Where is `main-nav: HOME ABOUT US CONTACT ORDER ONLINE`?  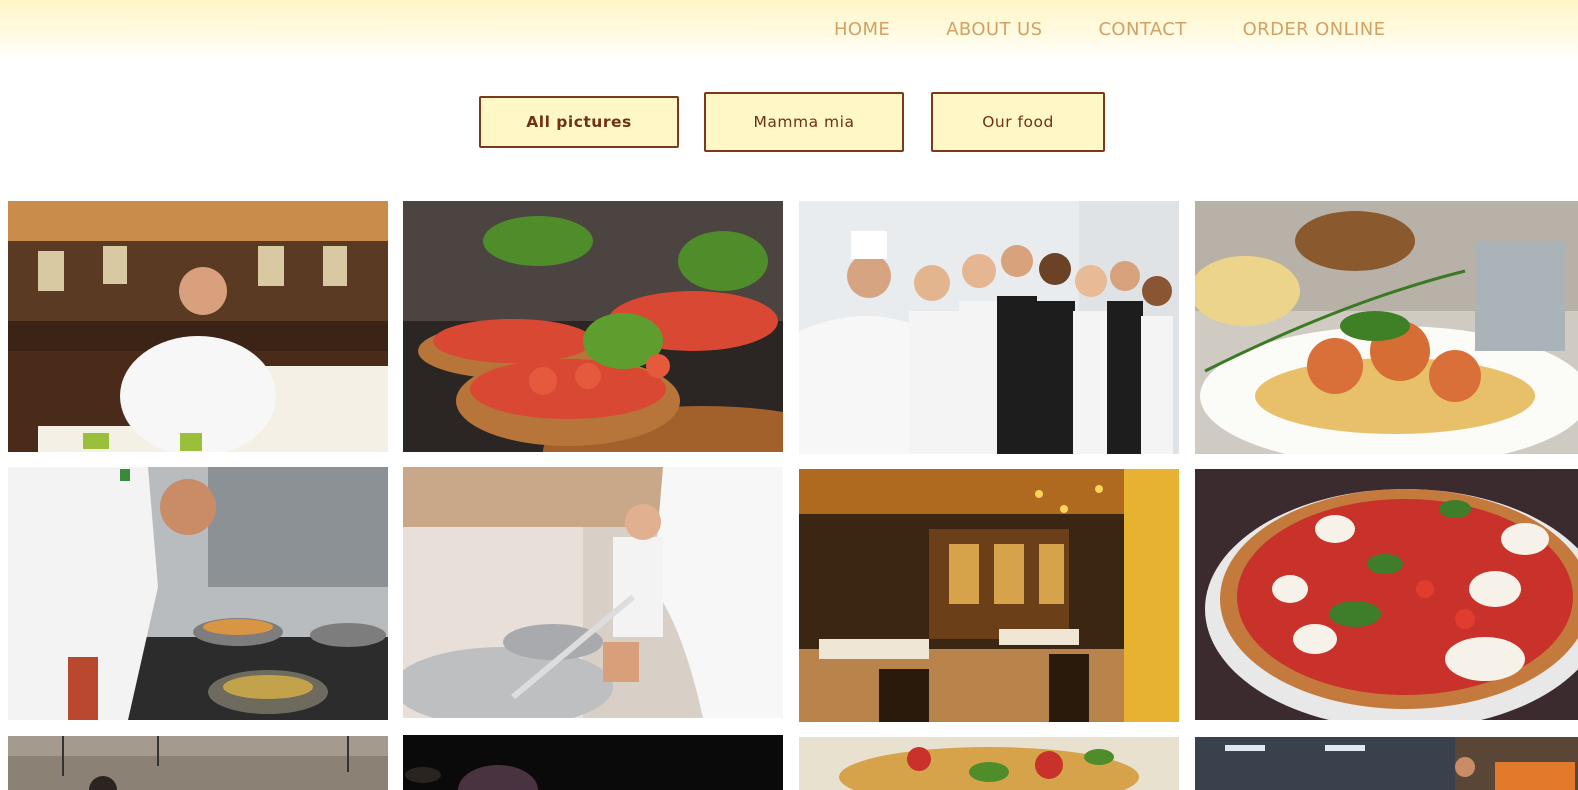
main-nav: HOME ABOUT US CONTACT ORDER ONLINE is located at coordinates (1109, 30).